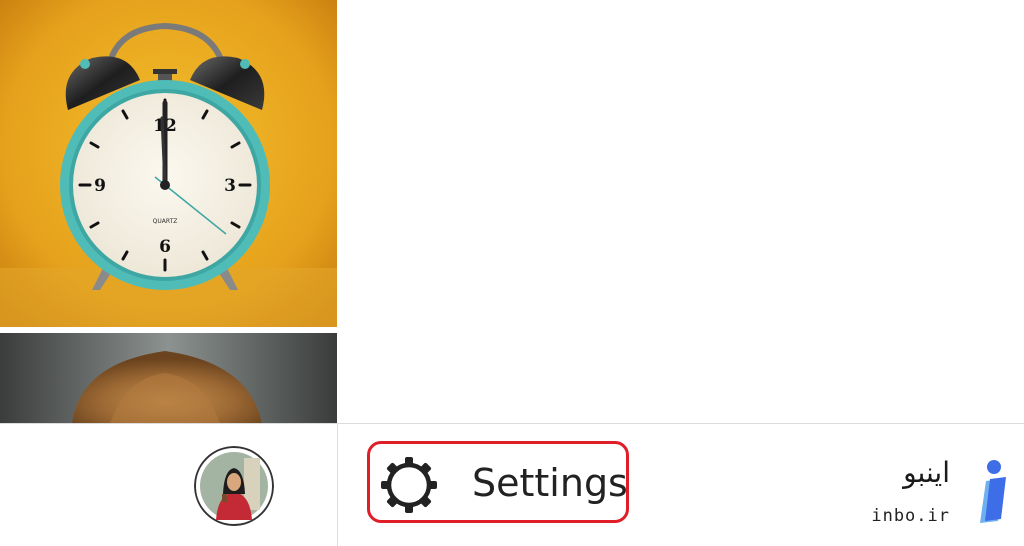 The width and height of the screenshot is (1024, 546). Describe the element at coordinates (681, 485) in the screenshot. I see `menu-panel: Settings اینبو inbo.ir` at that location.